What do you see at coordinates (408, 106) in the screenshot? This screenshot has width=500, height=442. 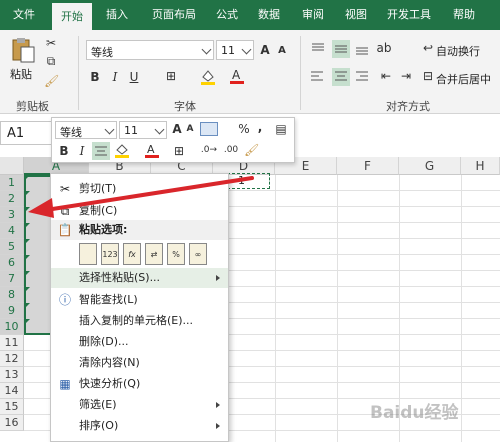 I see `alignment-group-label: 对齐方式` at bounding box center [408, 106].